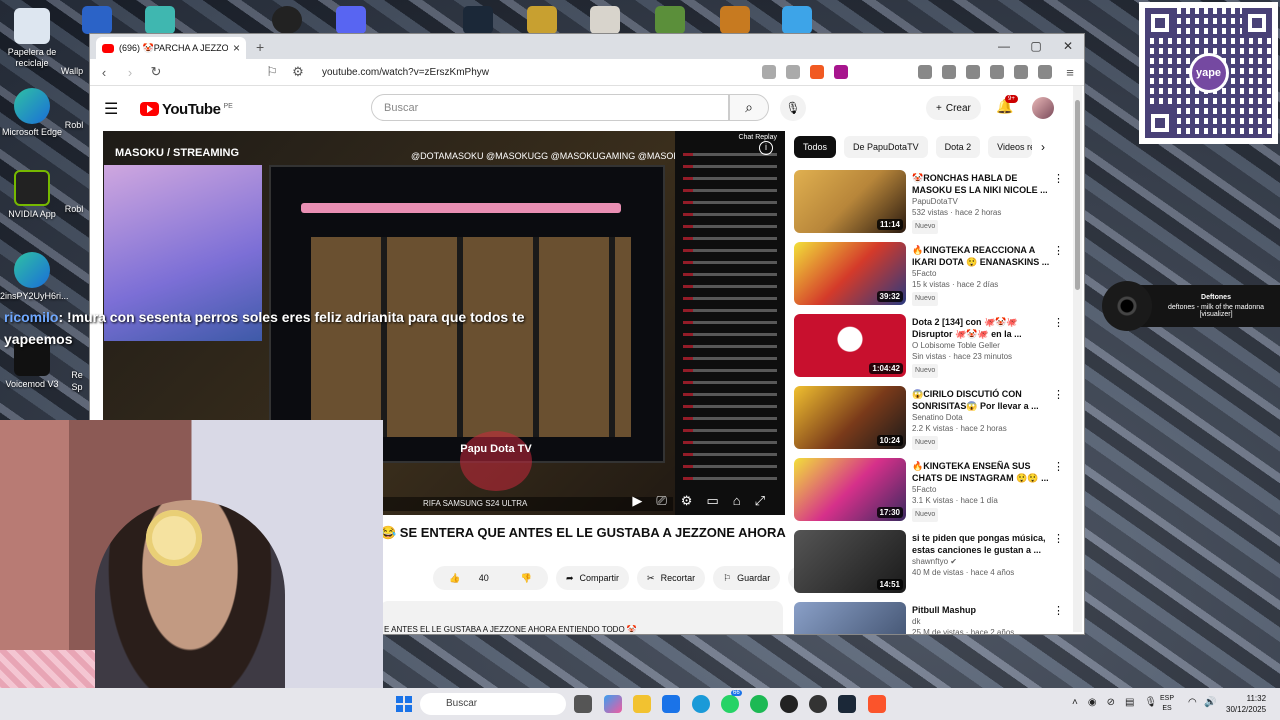 The height and width of the screenshot is (720, 1280). Describe the element at coordinates (1036, 46) in the screenshot. I see `maximize-button: ▢` at that location.